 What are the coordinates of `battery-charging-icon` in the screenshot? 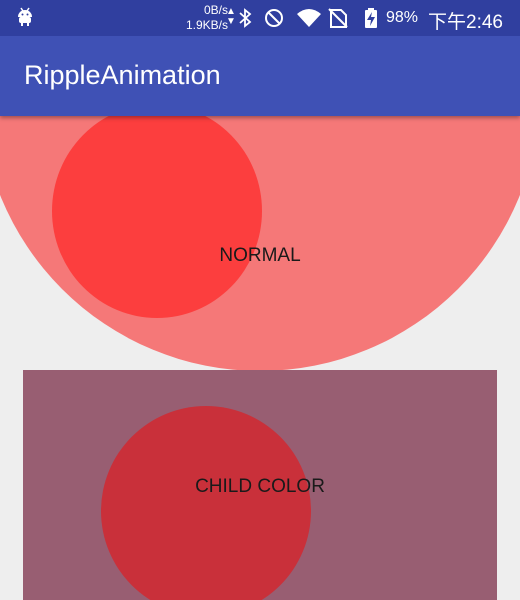 It's located at (371, 20).